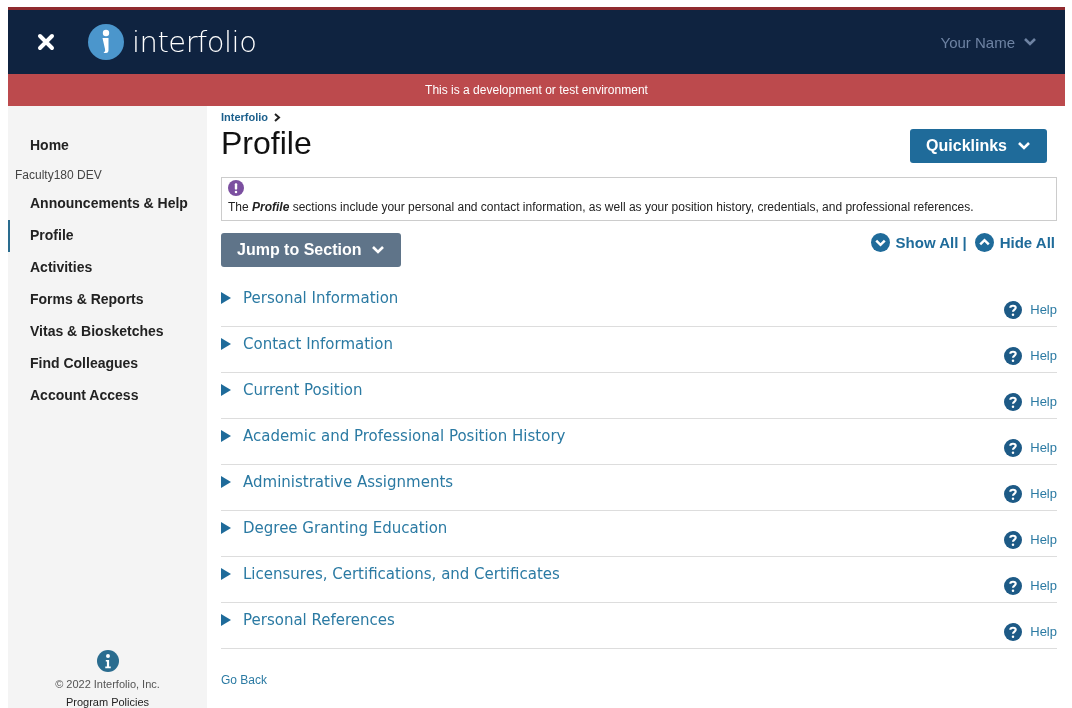 This screenshot has width=1072, height=708. Describe the element at coordinates (107, 300) in the screenshot. I see `sidebar-item: Forms & Reports` at that location.